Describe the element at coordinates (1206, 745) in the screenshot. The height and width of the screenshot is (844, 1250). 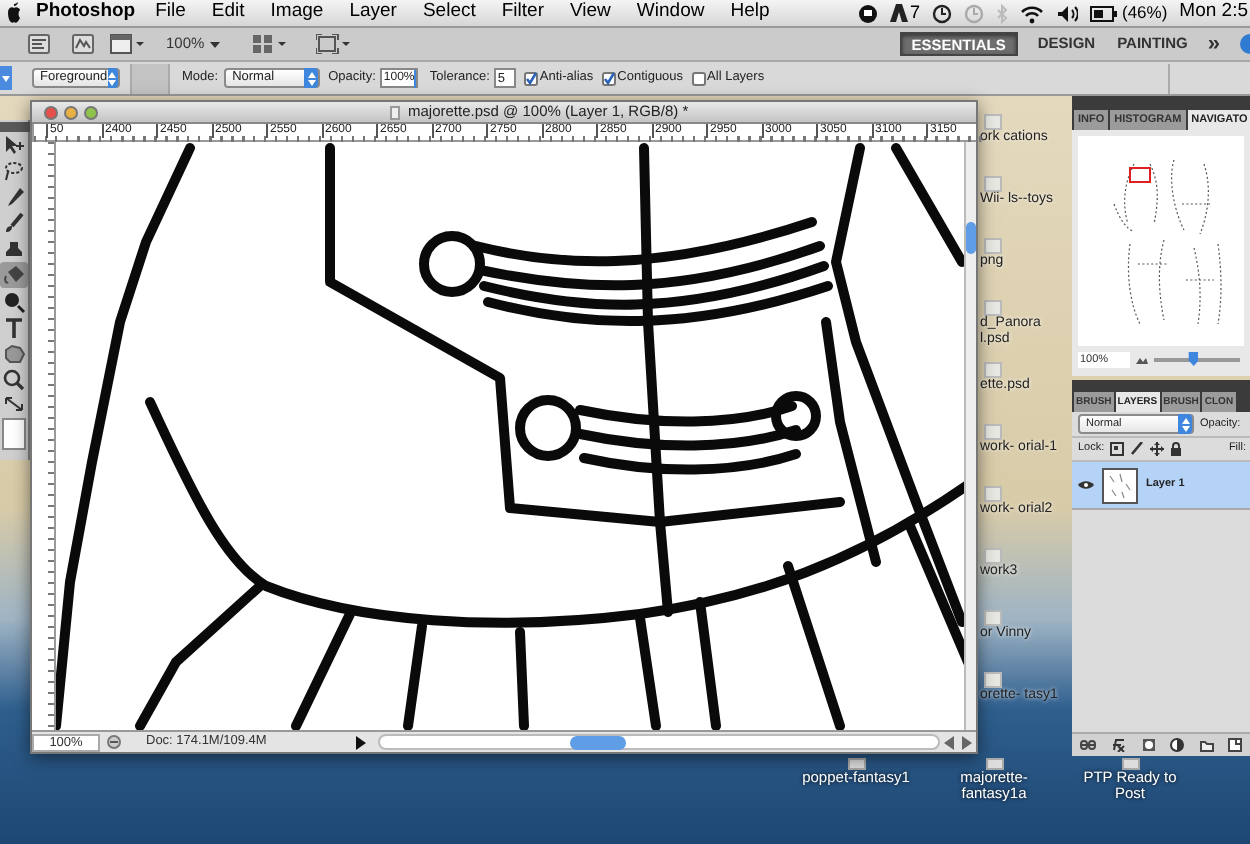
I see `folder-icon` at that location.